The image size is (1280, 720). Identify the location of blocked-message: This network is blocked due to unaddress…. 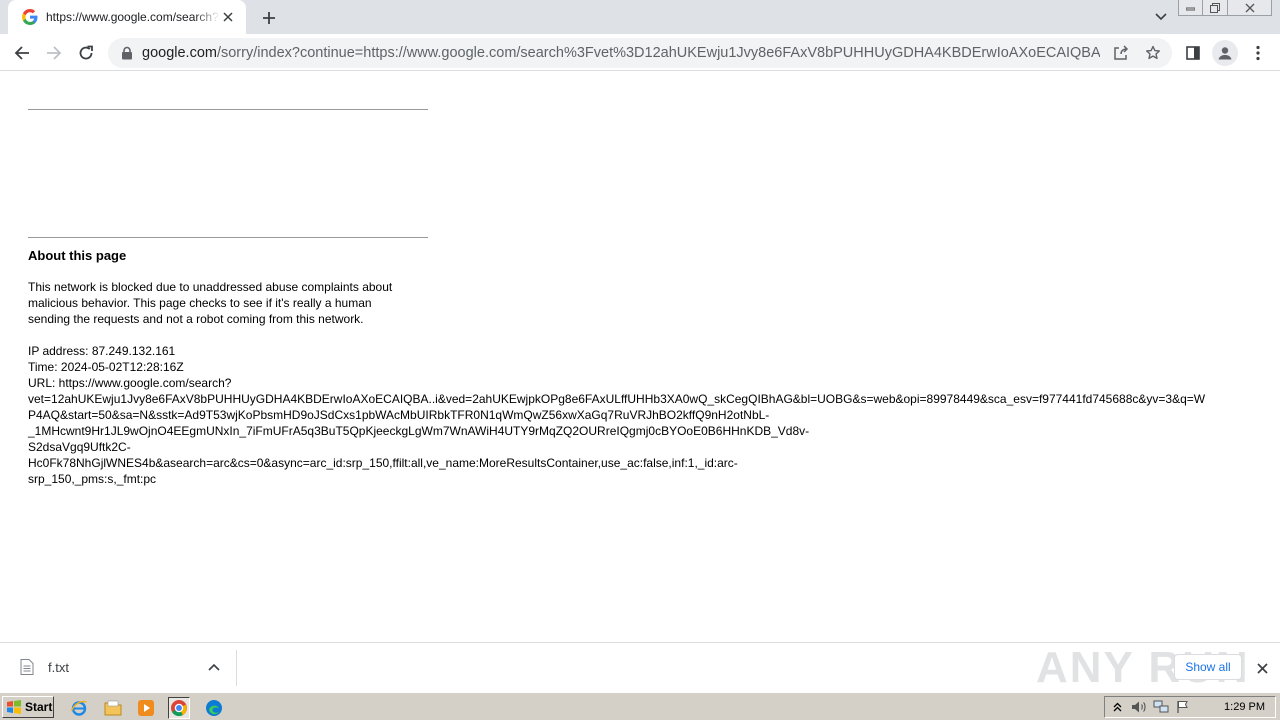
(210, 303).